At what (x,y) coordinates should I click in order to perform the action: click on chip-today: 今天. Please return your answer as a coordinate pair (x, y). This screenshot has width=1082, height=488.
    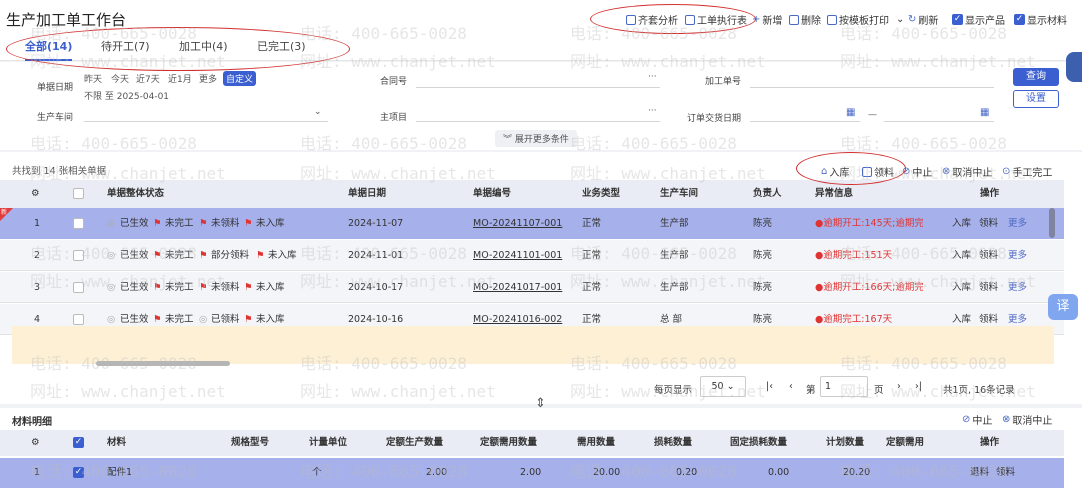
    Looking at the image, I should click on (120, 78).